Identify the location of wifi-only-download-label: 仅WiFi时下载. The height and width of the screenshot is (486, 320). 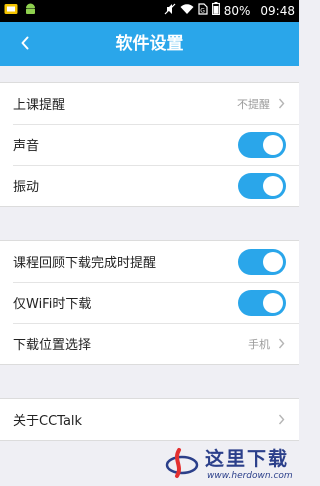
(52, 304).